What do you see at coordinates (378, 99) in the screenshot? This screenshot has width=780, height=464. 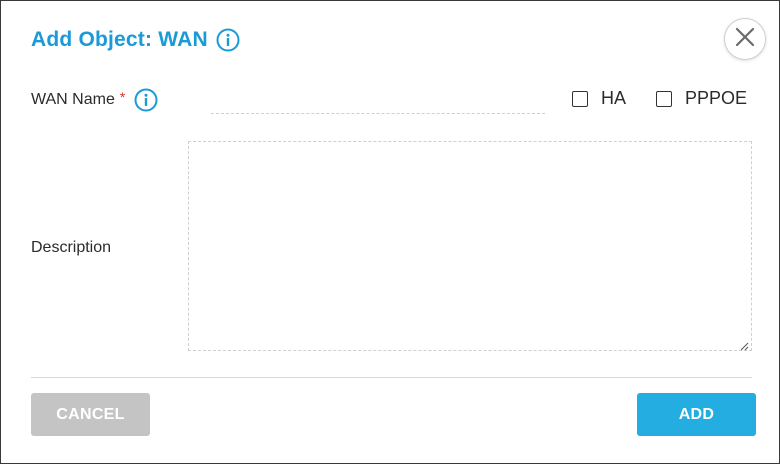 I see `wan-name-input` at bounding box center [378, 99].